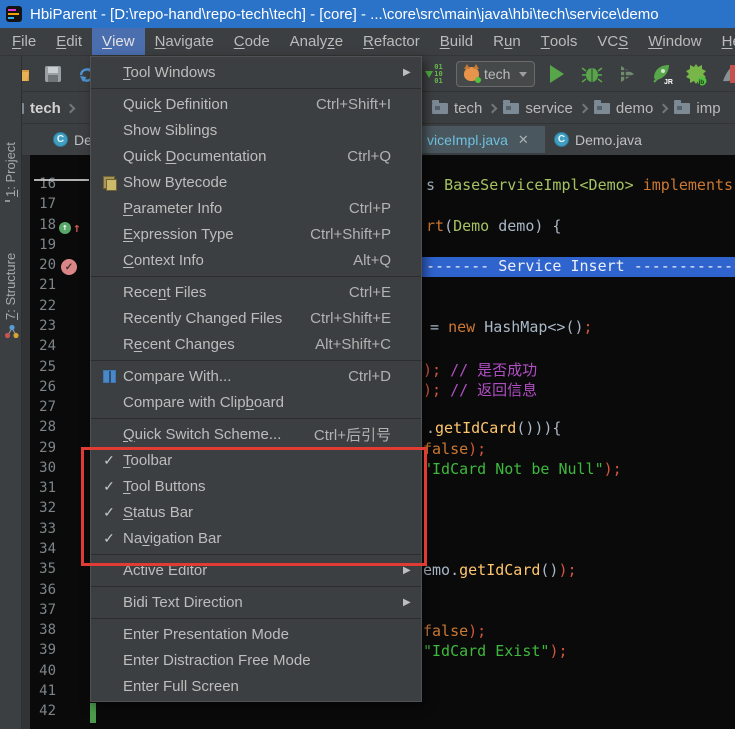 Image resolution: width=735 pixels, height=729 pixels. I want to click on run-with-coverage-button, so click(627, 74).